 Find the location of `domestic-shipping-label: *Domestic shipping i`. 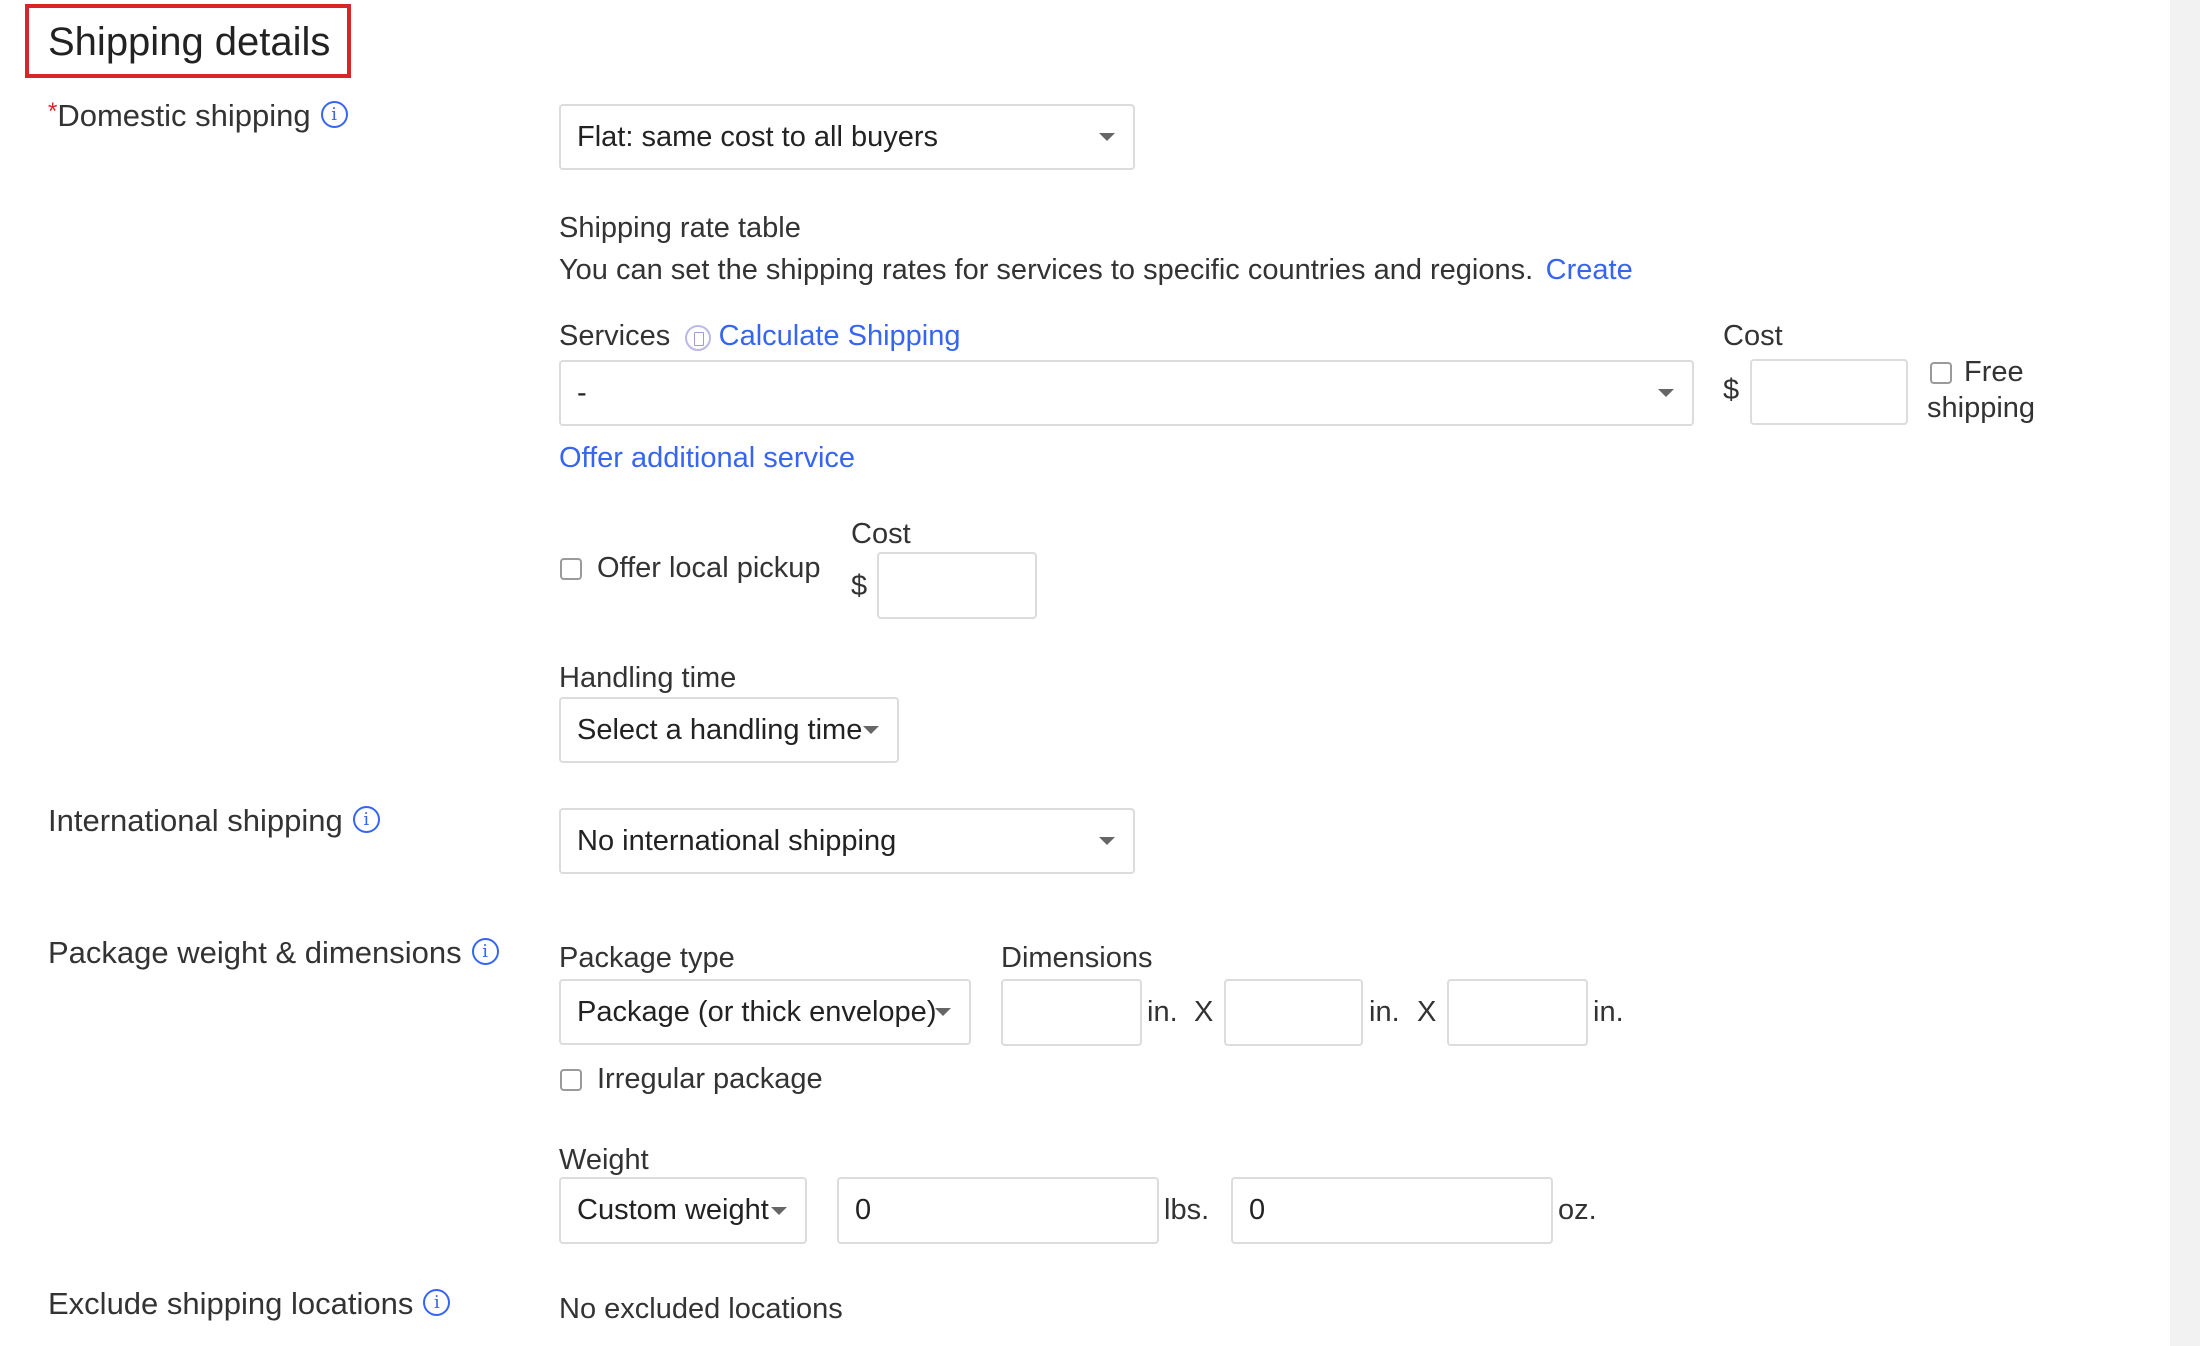

domestic-shipping-label: *Domestic shipping i is located at coordinates (198, 116).